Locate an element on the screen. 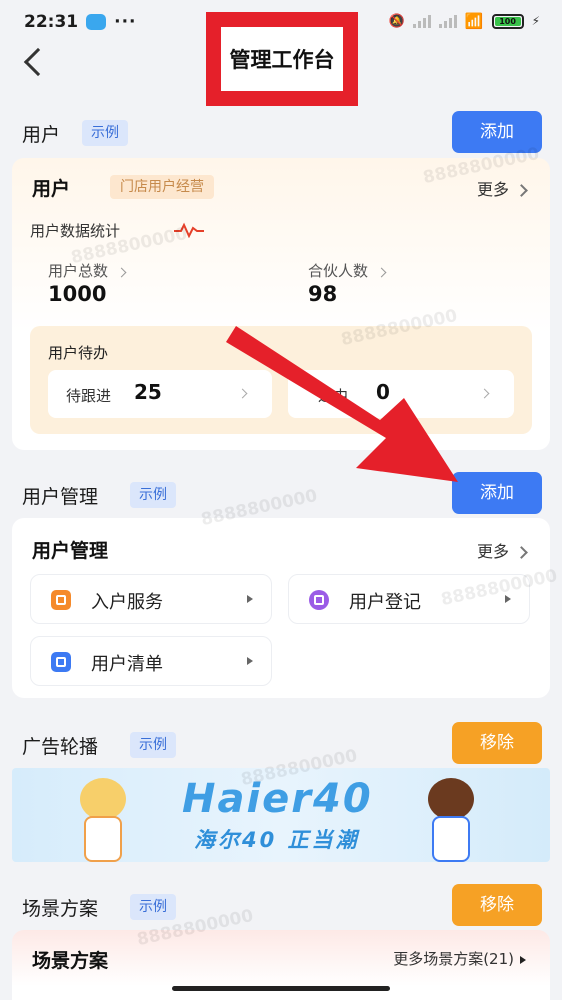 The height and width of the screenshot is (1000, 562). service-user-list: 用户清单 is located at coordinates (151, 661).